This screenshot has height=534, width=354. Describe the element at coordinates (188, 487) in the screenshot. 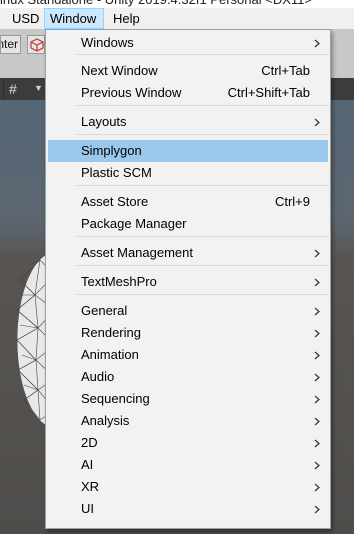

I see `menu-item-xr: XR` at that location.